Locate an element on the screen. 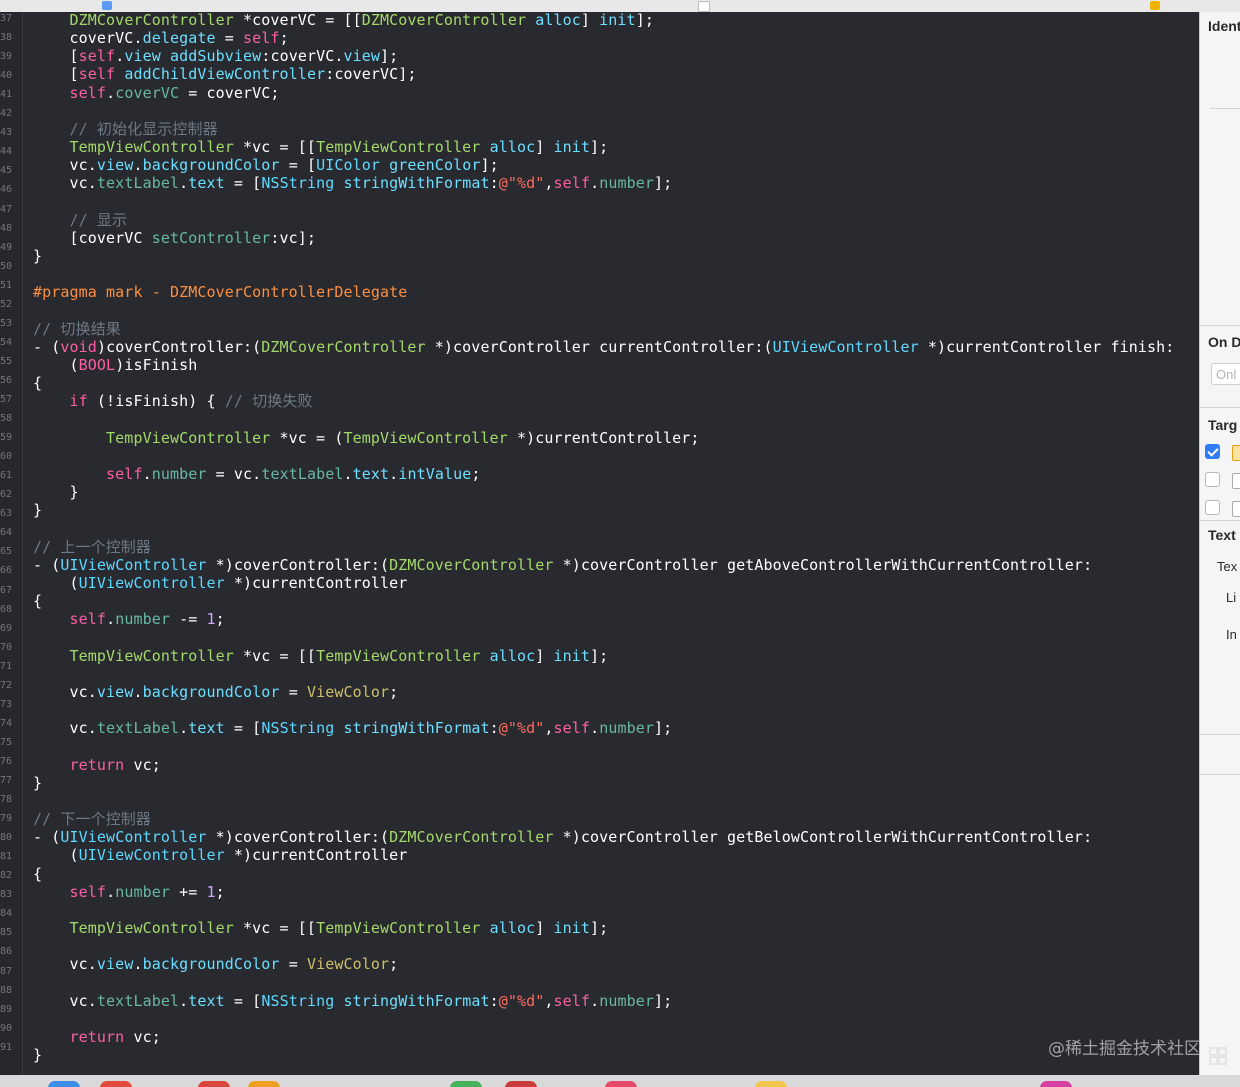  code-line: (UIViewController *)currentController is located at coordinates (220, 855).